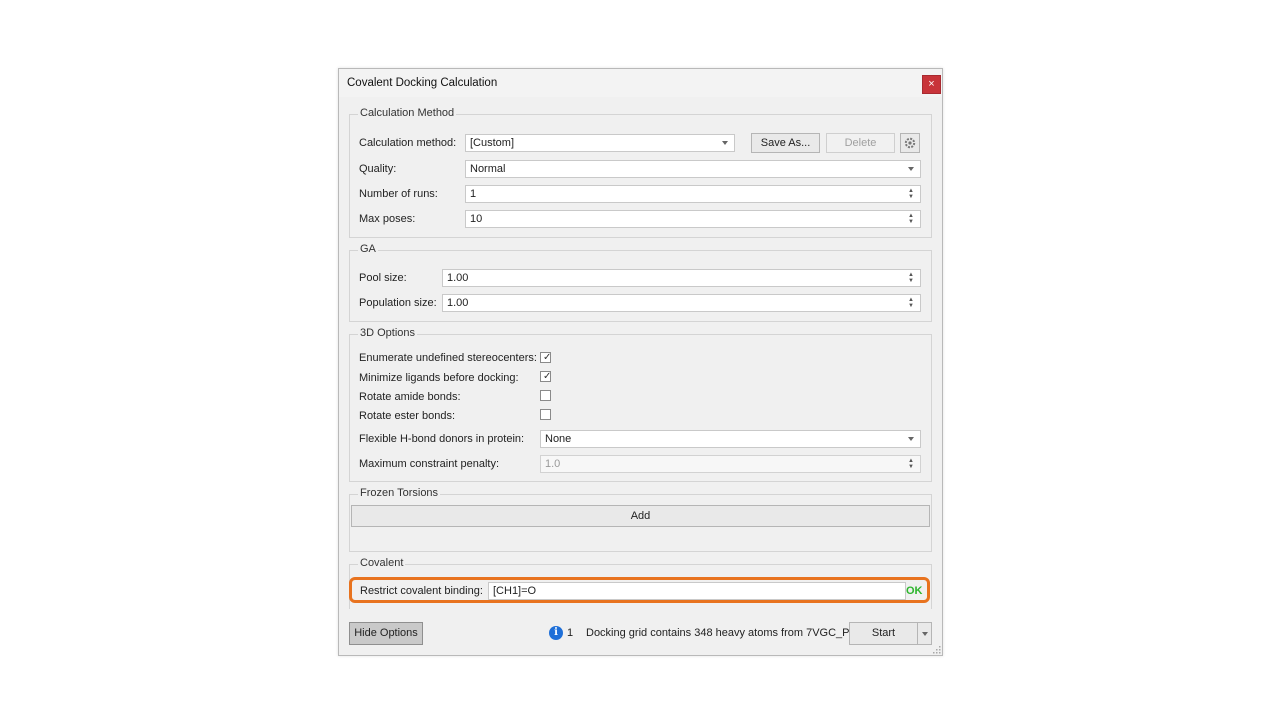  Describe the element at coordinates (408, 143) in the screenshot. I see `calculation-method-label: Calculation method:` at that location.